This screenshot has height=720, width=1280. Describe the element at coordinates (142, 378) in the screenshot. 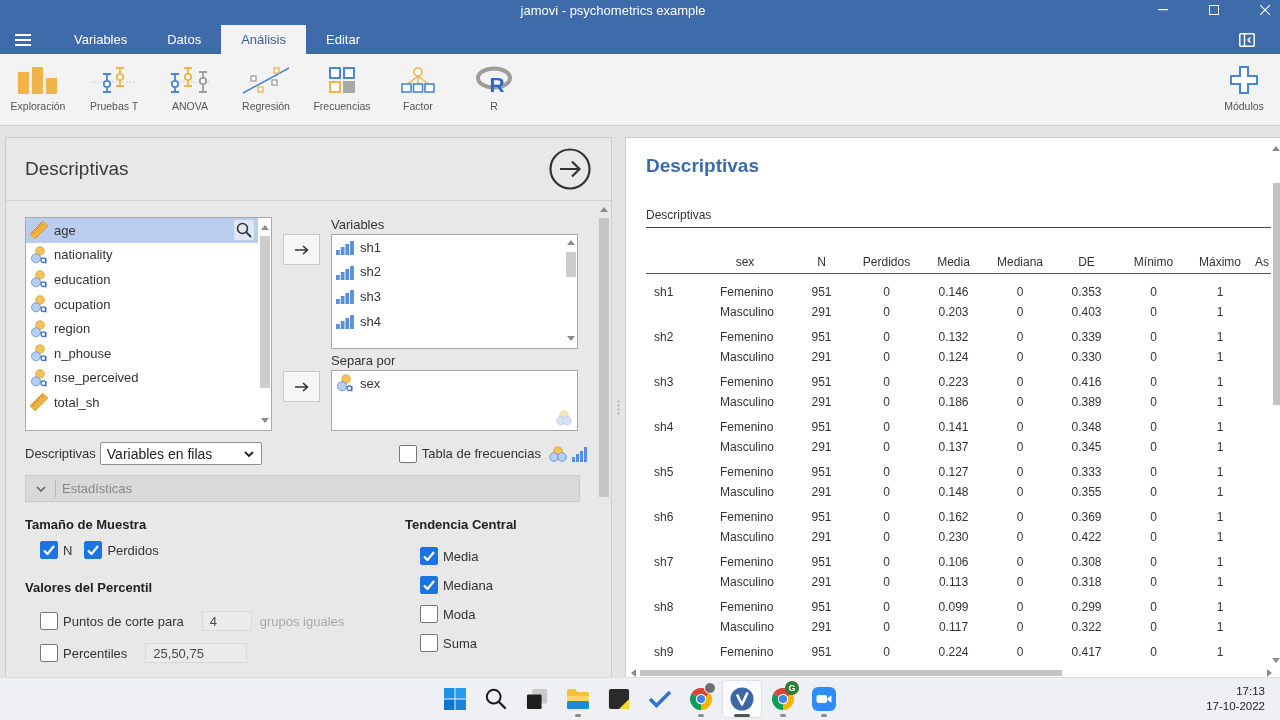

I see `variable-item: nse_perceived` at that location.